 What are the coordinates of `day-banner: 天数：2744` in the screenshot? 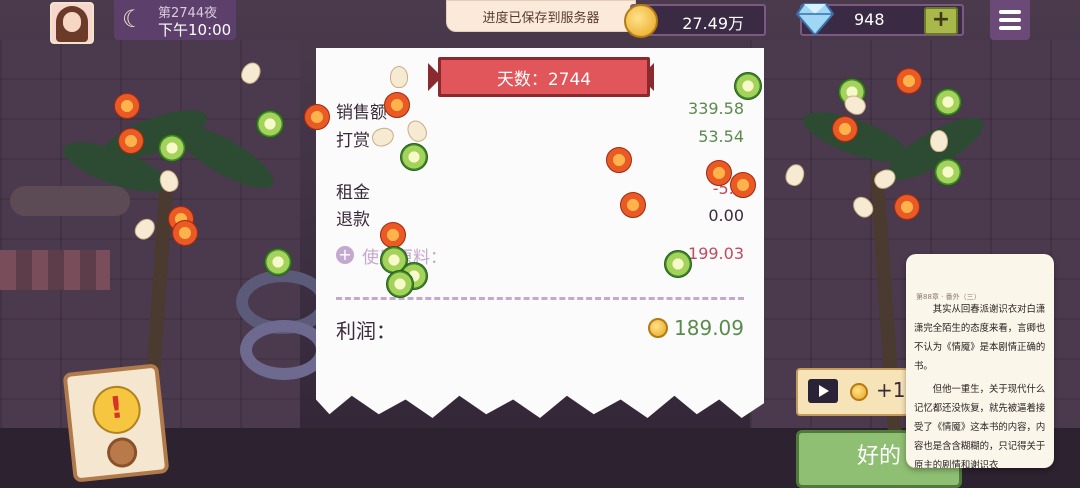 It's located at (541, 77).